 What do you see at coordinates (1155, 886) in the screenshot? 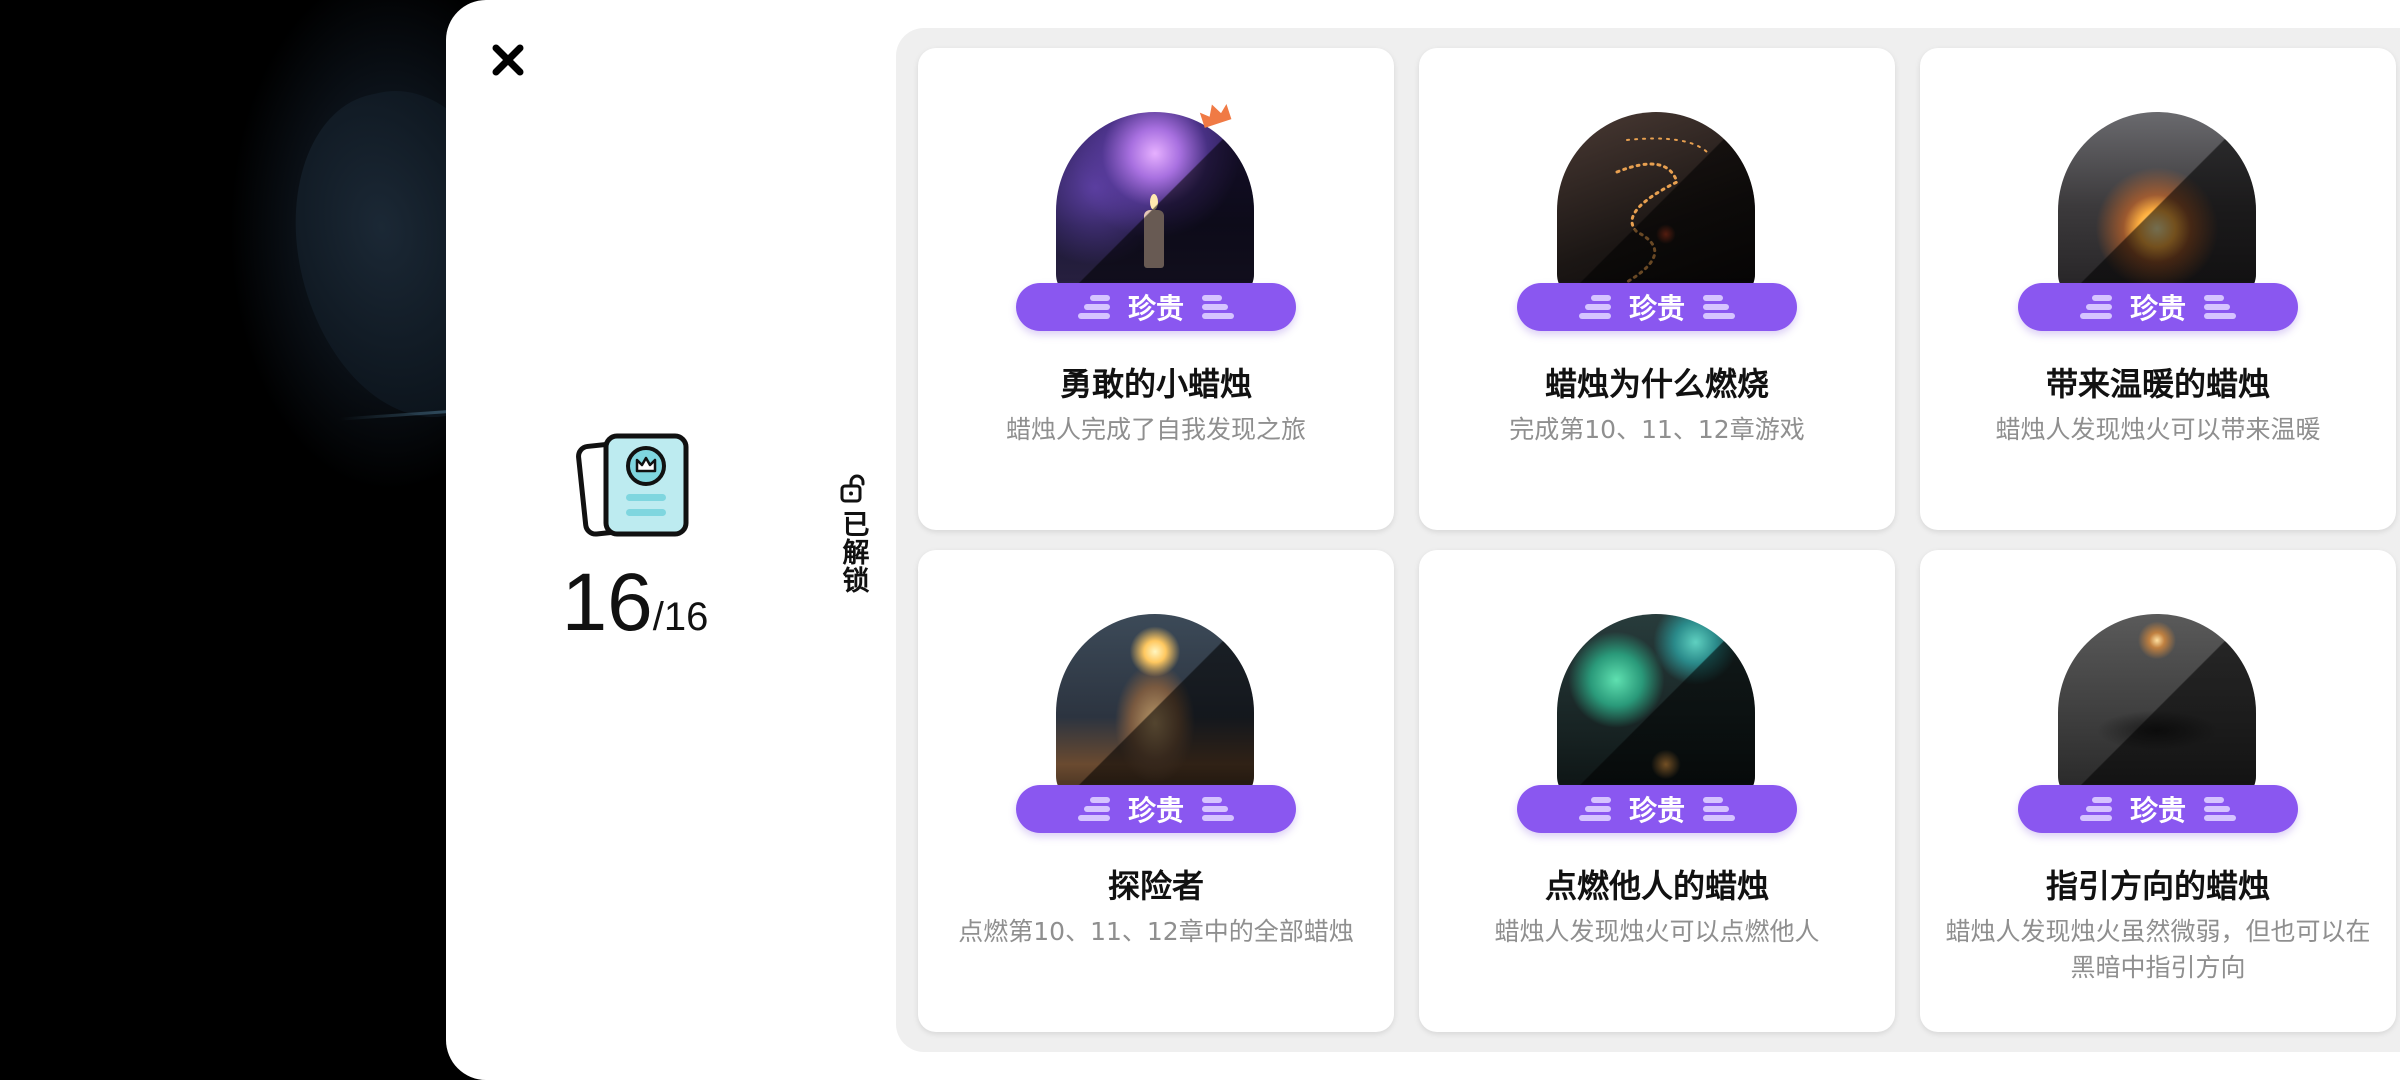
I see `achievement-title: 探险者` at bounding box center [1155, 886].